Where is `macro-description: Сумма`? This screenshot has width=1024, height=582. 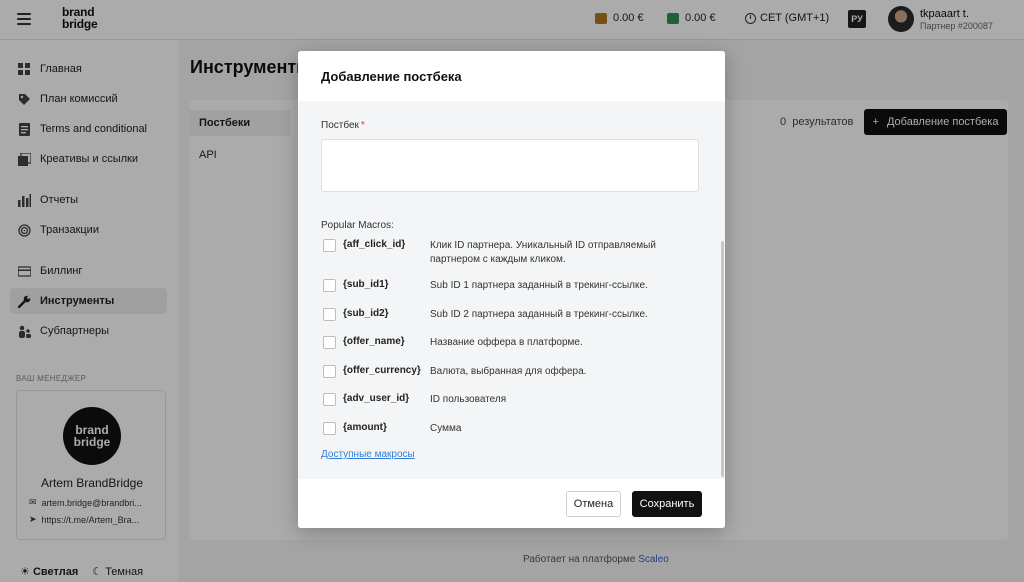 macro-description: Сумма is located at coordinates (446, 428).